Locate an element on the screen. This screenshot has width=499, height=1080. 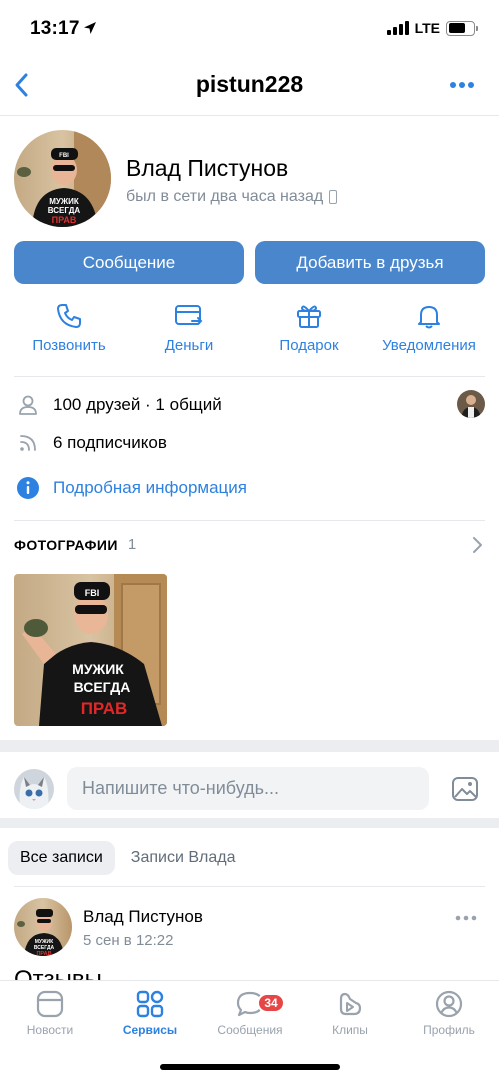
money-label: Деньги is located at coordinates (189, 345).